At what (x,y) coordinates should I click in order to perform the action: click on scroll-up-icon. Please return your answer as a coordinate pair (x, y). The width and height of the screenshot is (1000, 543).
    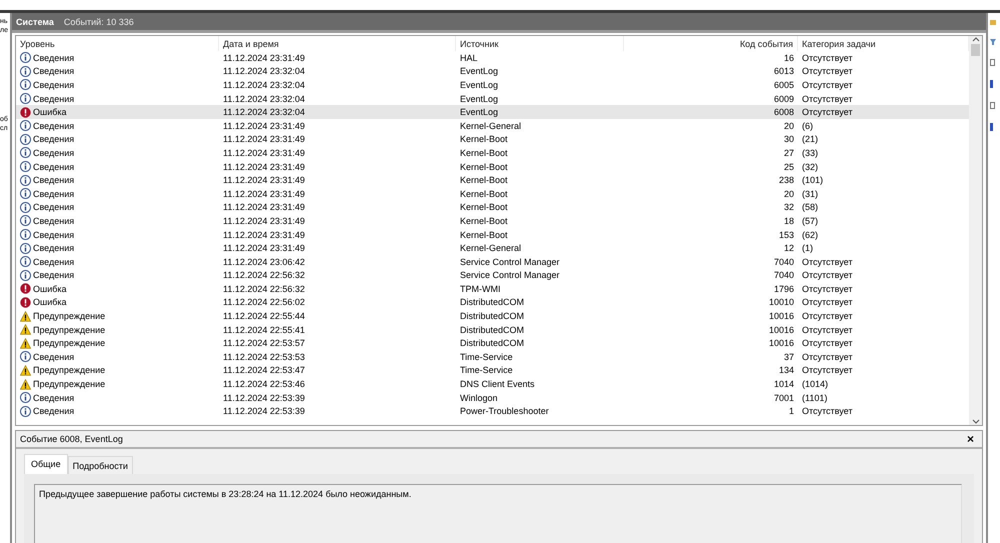
    Looking at the image, I should click on (976, 39).